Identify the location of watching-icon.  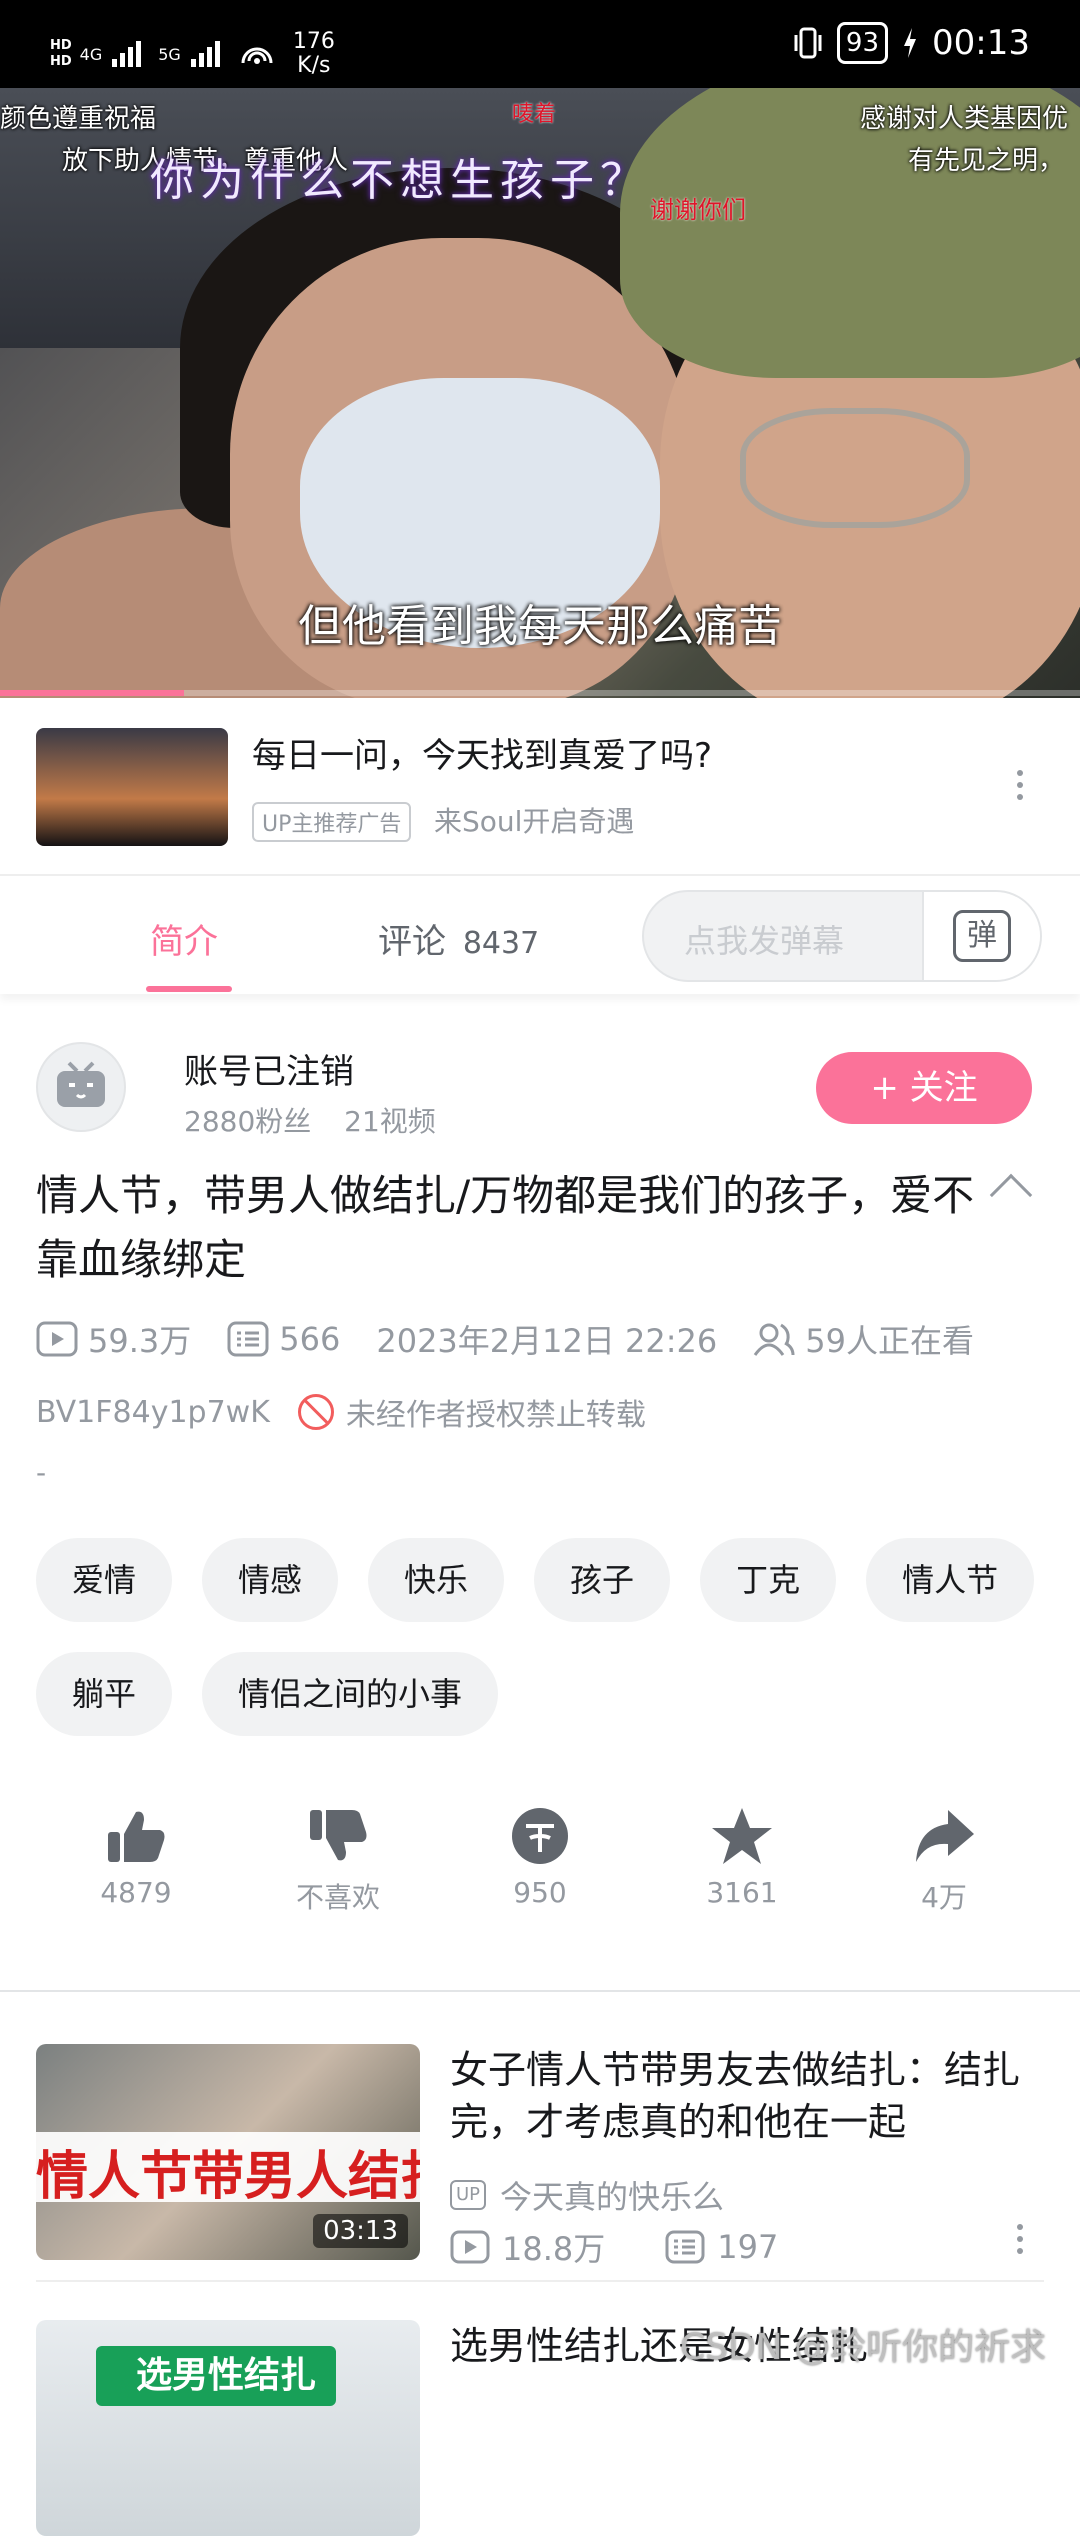
(774, 1339).